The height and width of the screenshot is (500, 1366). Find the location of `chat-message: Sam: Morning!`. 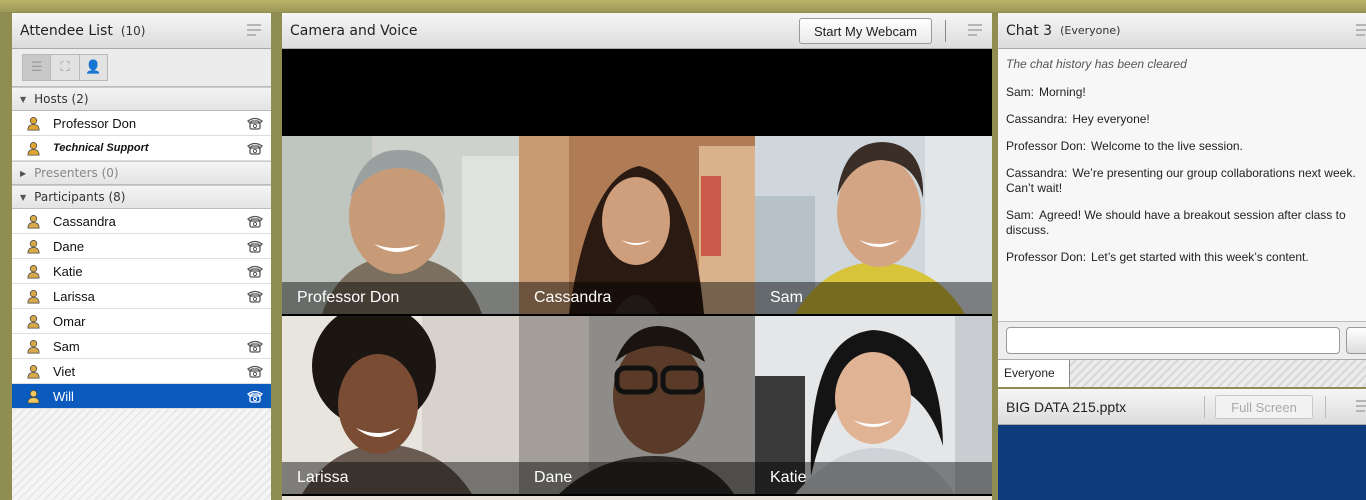

chat-message: Sam: Morning! is located at coordinates (1182, 92).